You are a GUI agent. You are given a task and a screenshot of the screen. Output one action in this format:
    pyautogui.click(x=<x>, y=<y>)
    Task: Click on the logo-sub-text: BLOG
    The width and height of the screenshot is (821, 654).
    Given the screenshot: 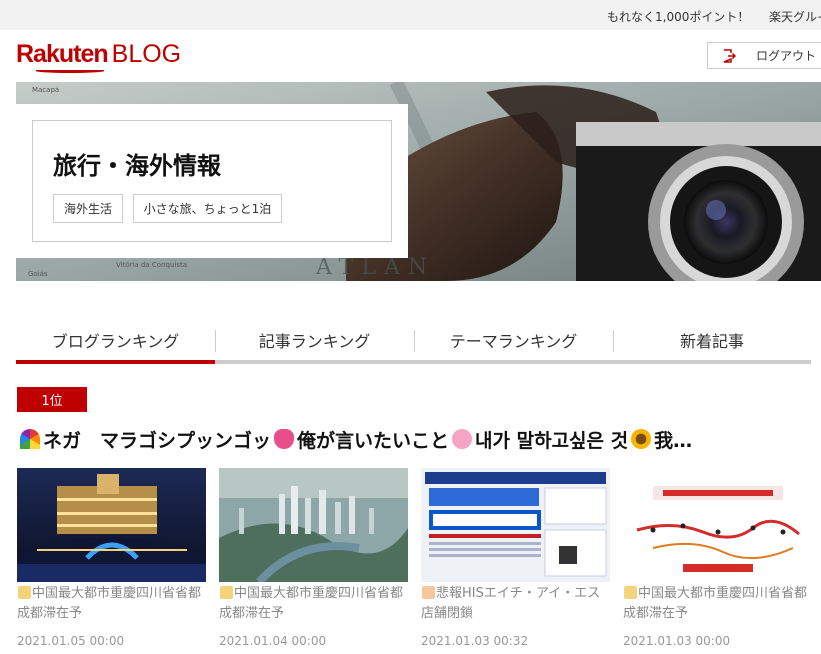 What is the action you would take?
    pyautogui.click(x=146, y=54)
    